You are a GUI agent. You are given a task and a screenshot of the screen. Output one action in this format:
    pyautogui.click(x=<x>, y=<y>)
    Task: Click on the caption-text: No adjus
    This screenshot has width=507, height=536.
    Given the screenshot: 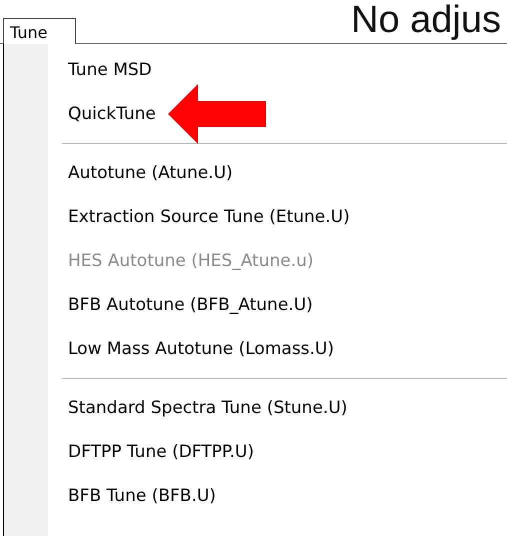 What is the action you would take?
    pyautogui.click(x=426, y=20)
    